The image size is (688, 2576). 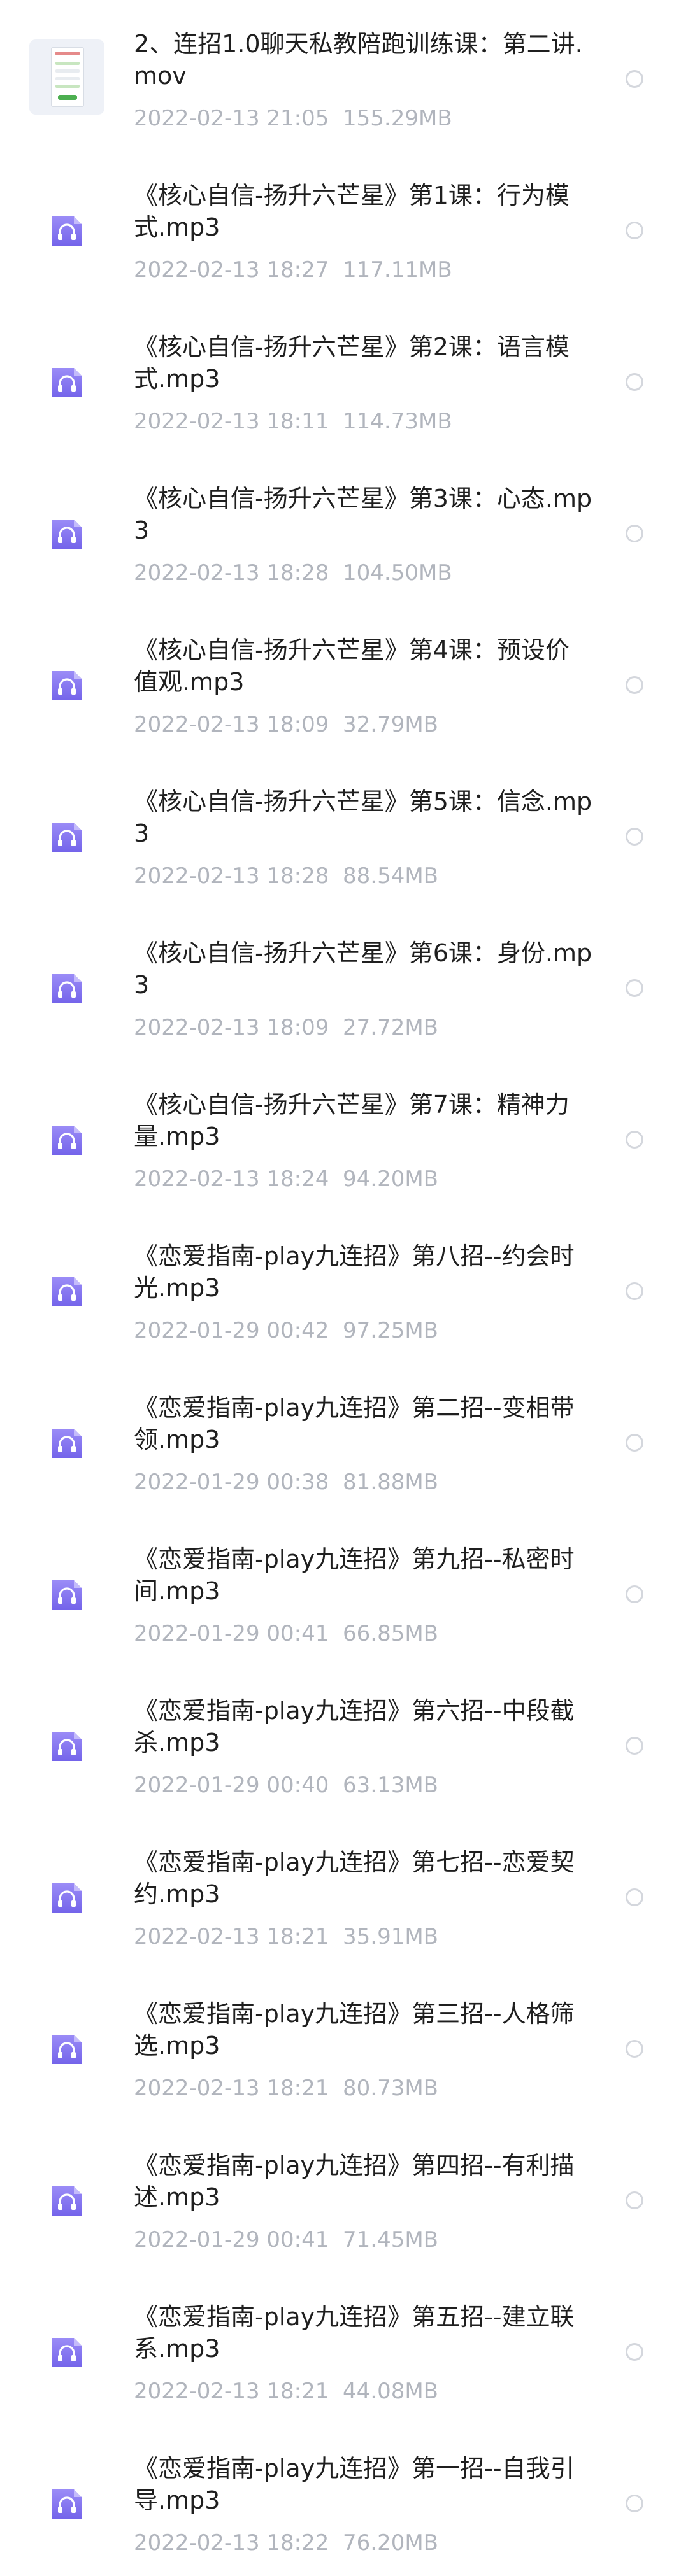 I want to click on file-size: 88.54MB, so click(x=391, y=876).